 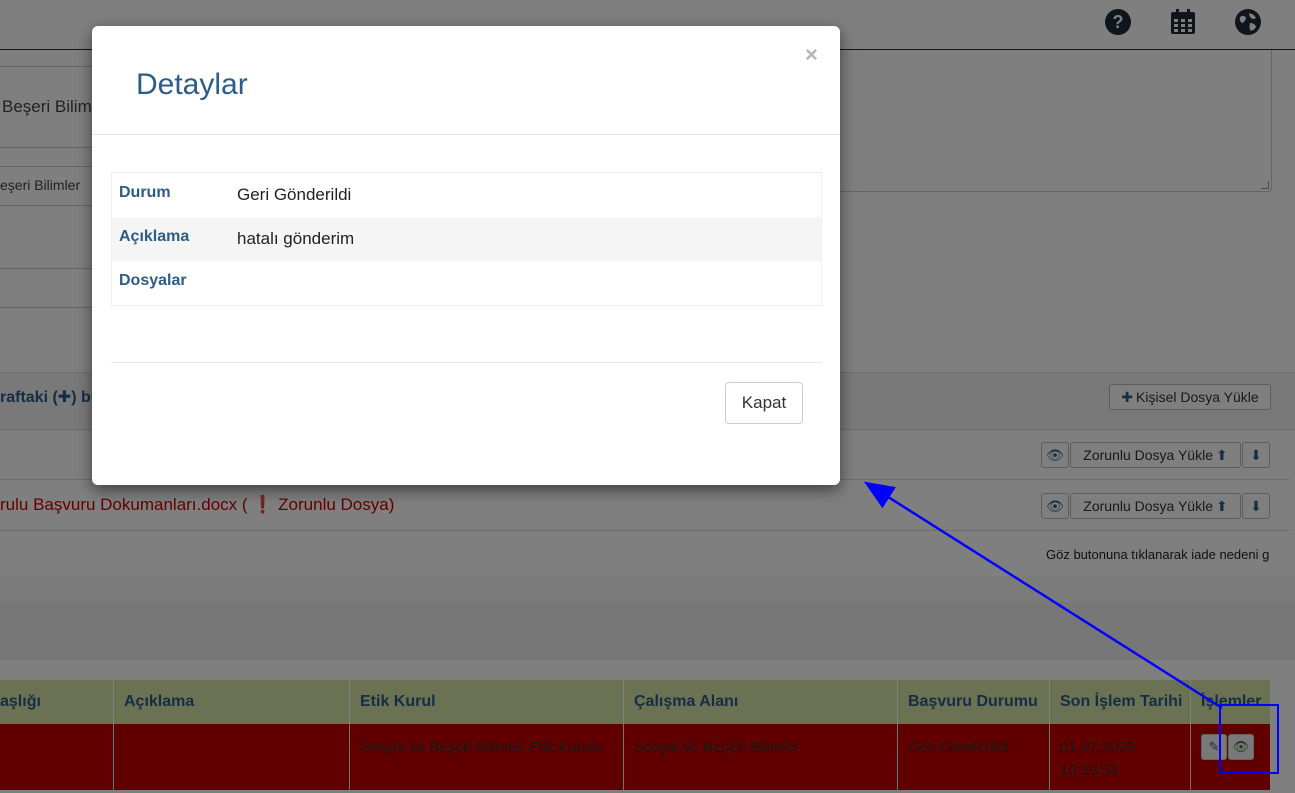 I want to click on close-button: Kapat, so click(x=764, y=403).